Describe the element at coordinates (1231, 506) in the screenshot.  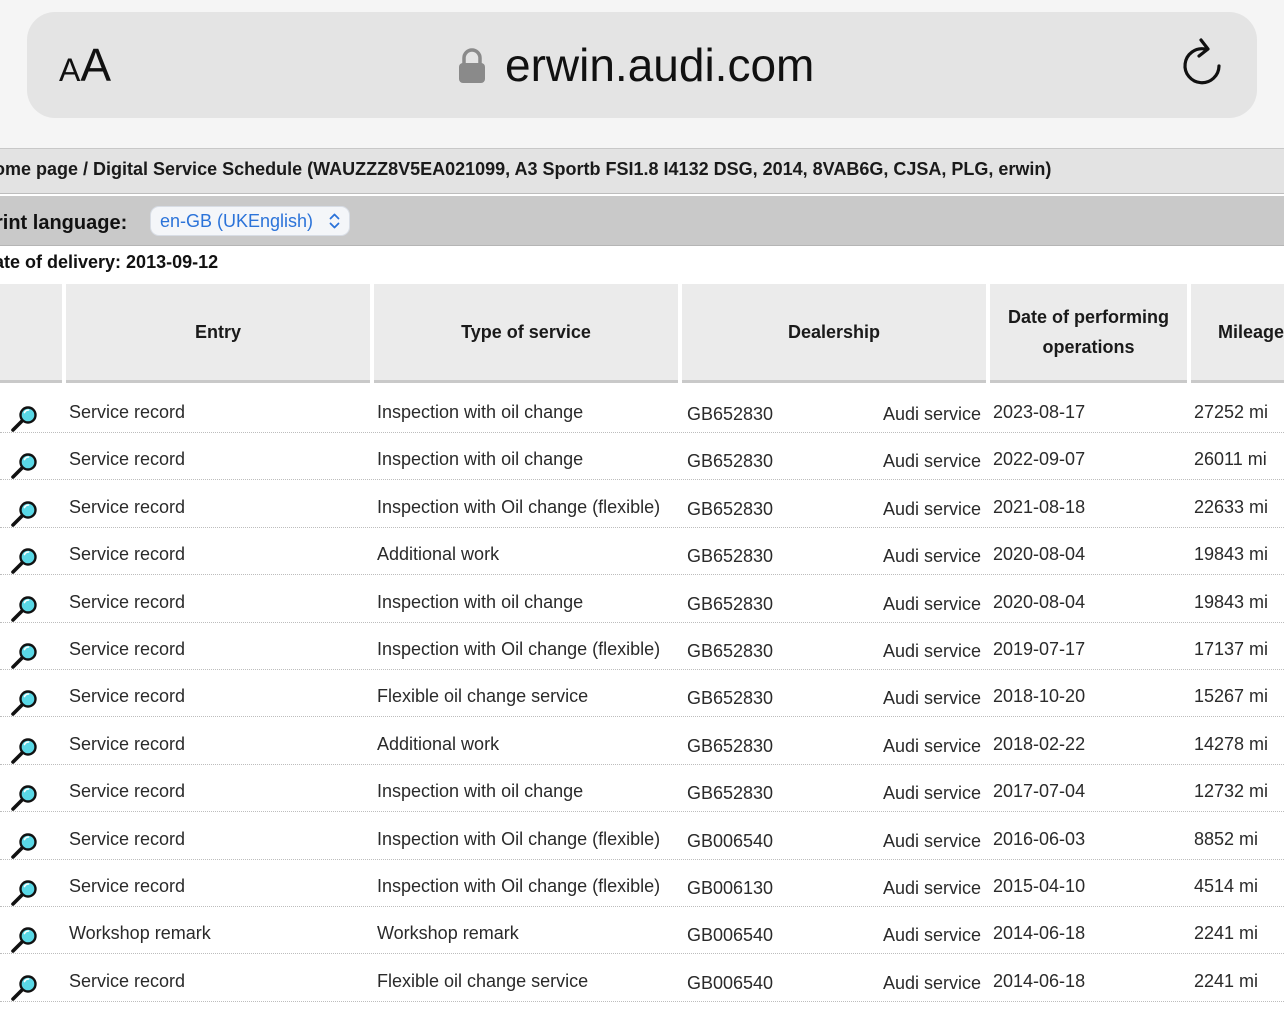
I see `mileage-cell: 22633 mi` at that location.